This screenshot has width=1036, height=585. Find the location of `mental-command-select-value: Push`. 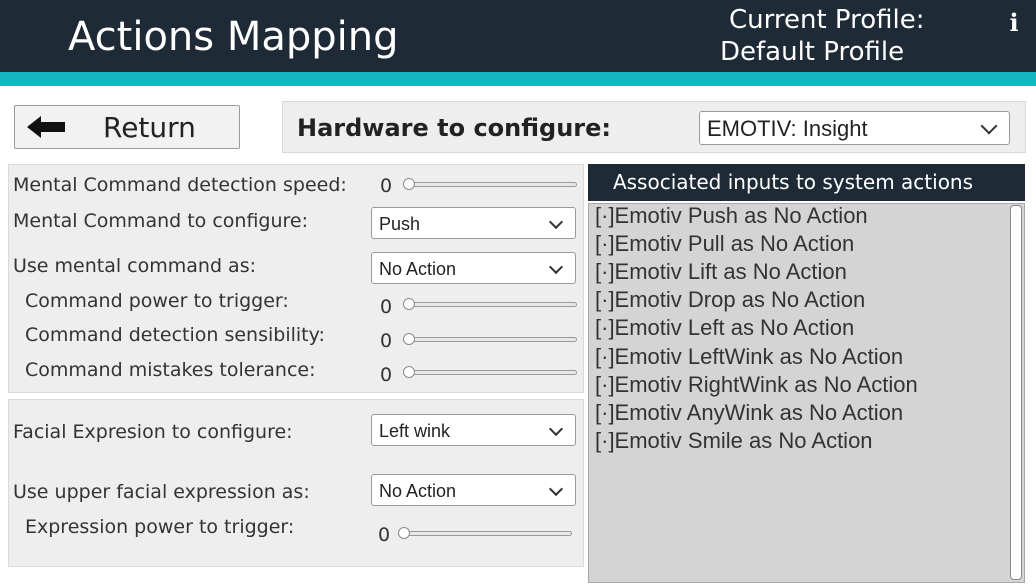

mental-command-select-value: Push is located at coordinates (400, 224).